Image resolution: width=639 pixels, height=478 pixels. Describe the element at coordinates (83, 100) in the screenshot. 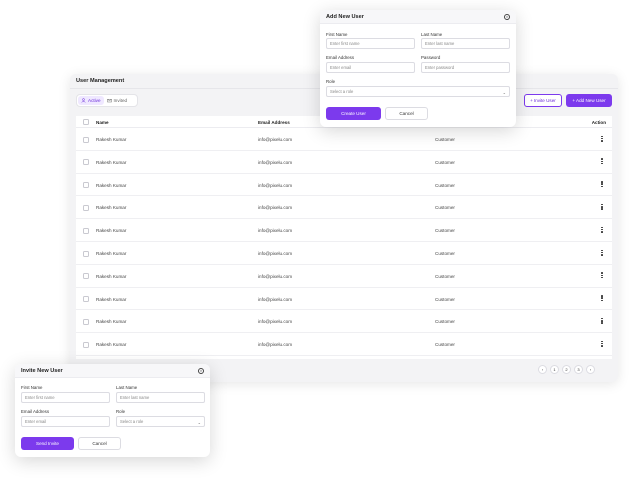

I see `user-icon` at that location.